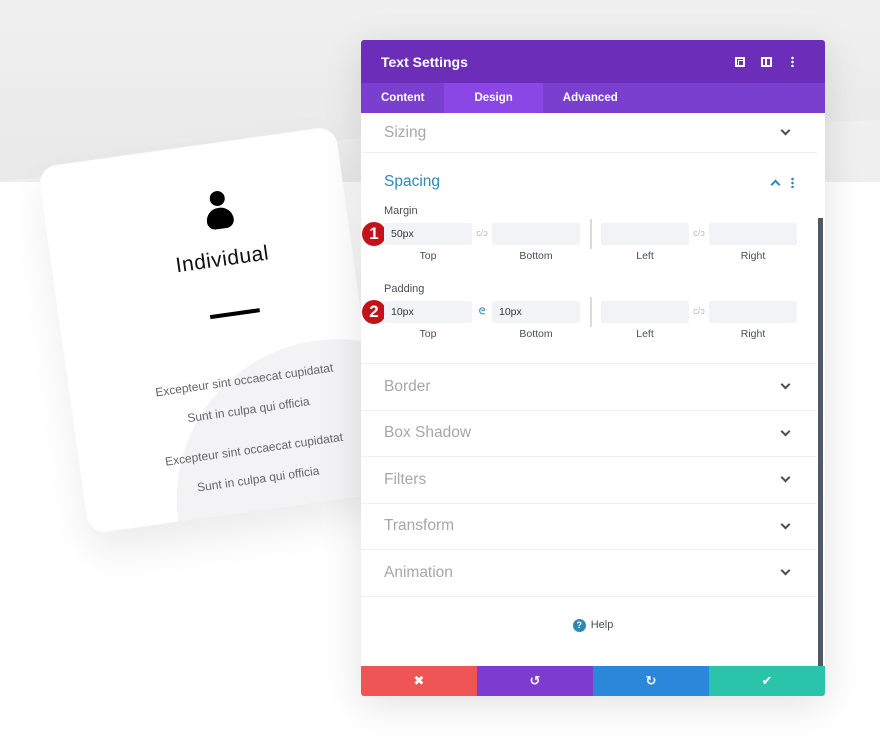 This screenshot has width=880, height=740. I want to click on section-title: Border, so click(407, 386).